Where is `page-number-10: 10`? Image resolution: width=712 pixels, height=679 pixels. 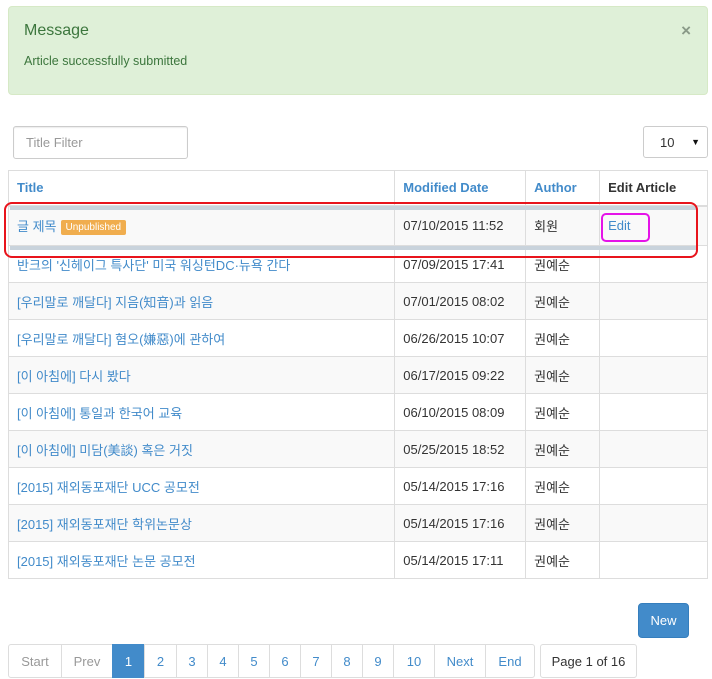
page-number-10: 10 is located at coordinates (414, 661).